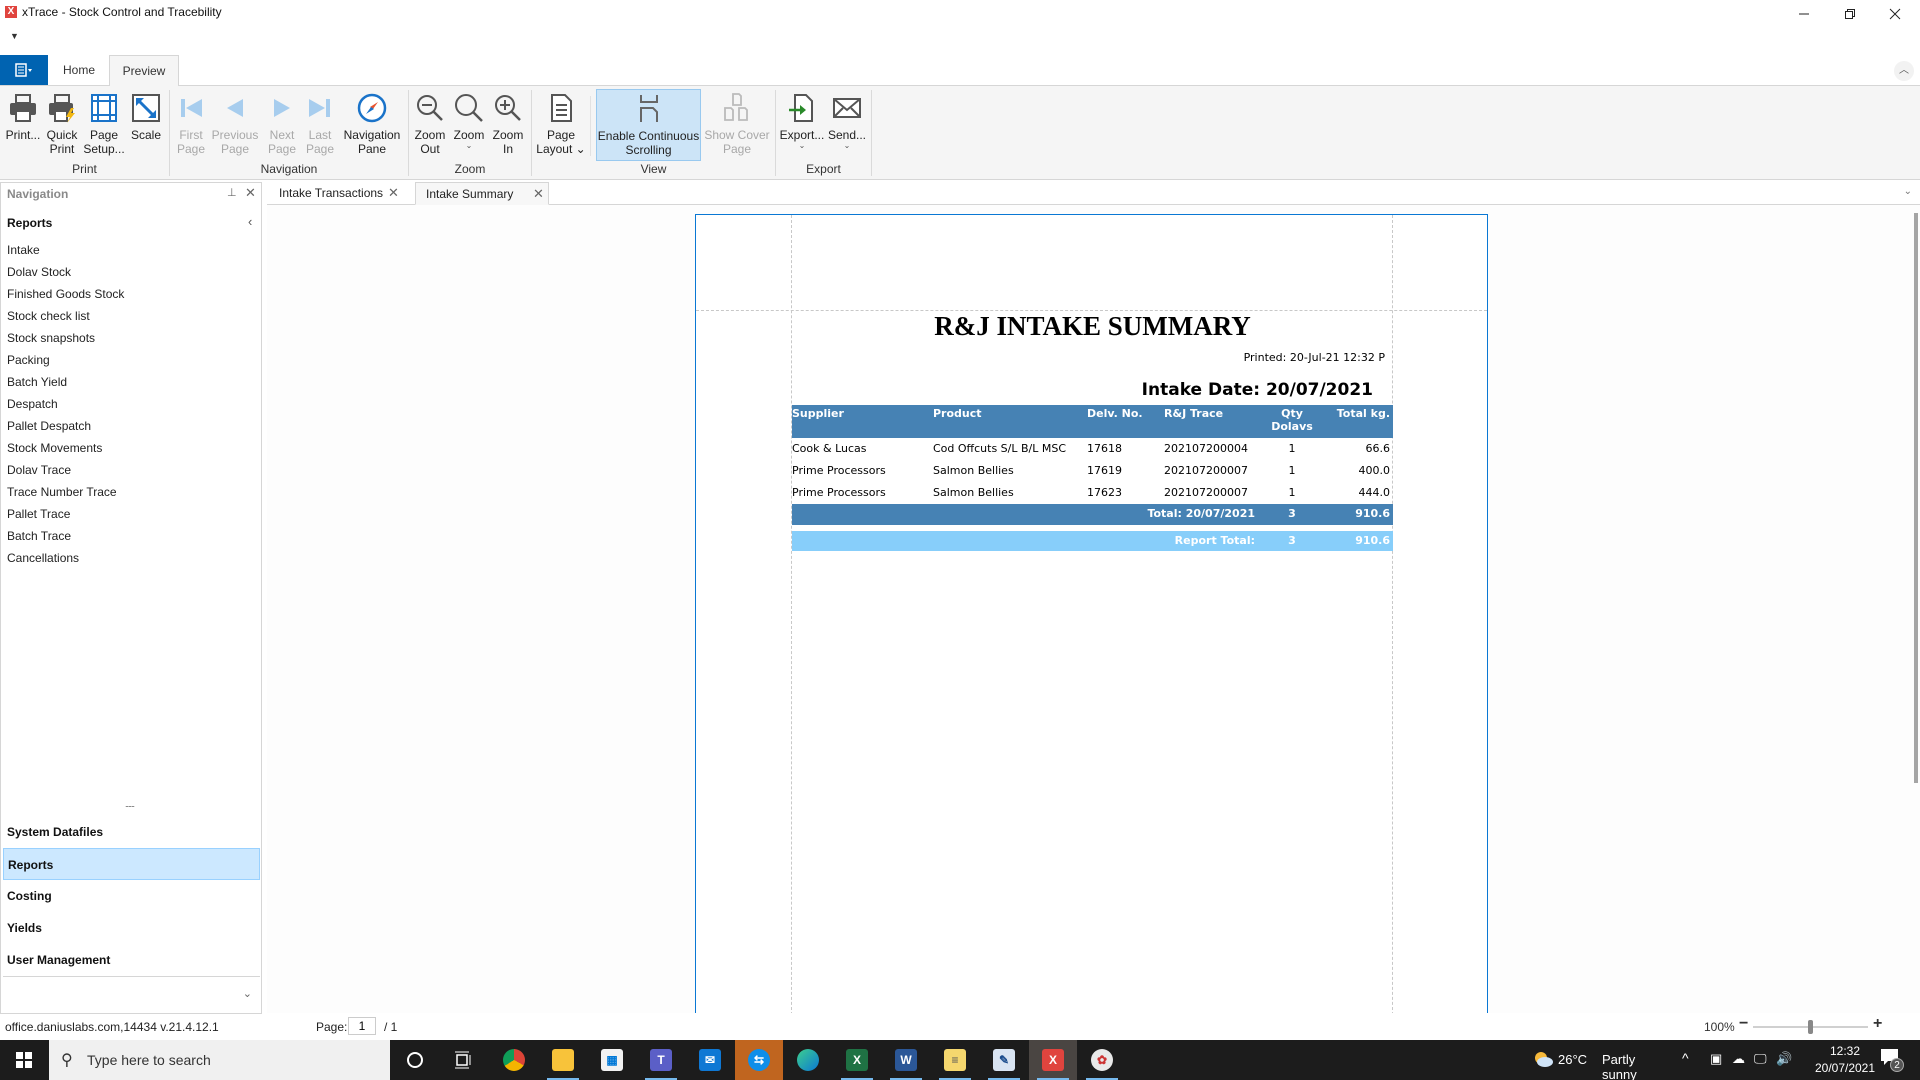 Image resolution: width=1920 pixels, height=1080 pixels. Describe the element at coordinates (132, 294) in the screenshot. I see `nav-item-finished-goods-stock: Finished Goods Stock` at that location.